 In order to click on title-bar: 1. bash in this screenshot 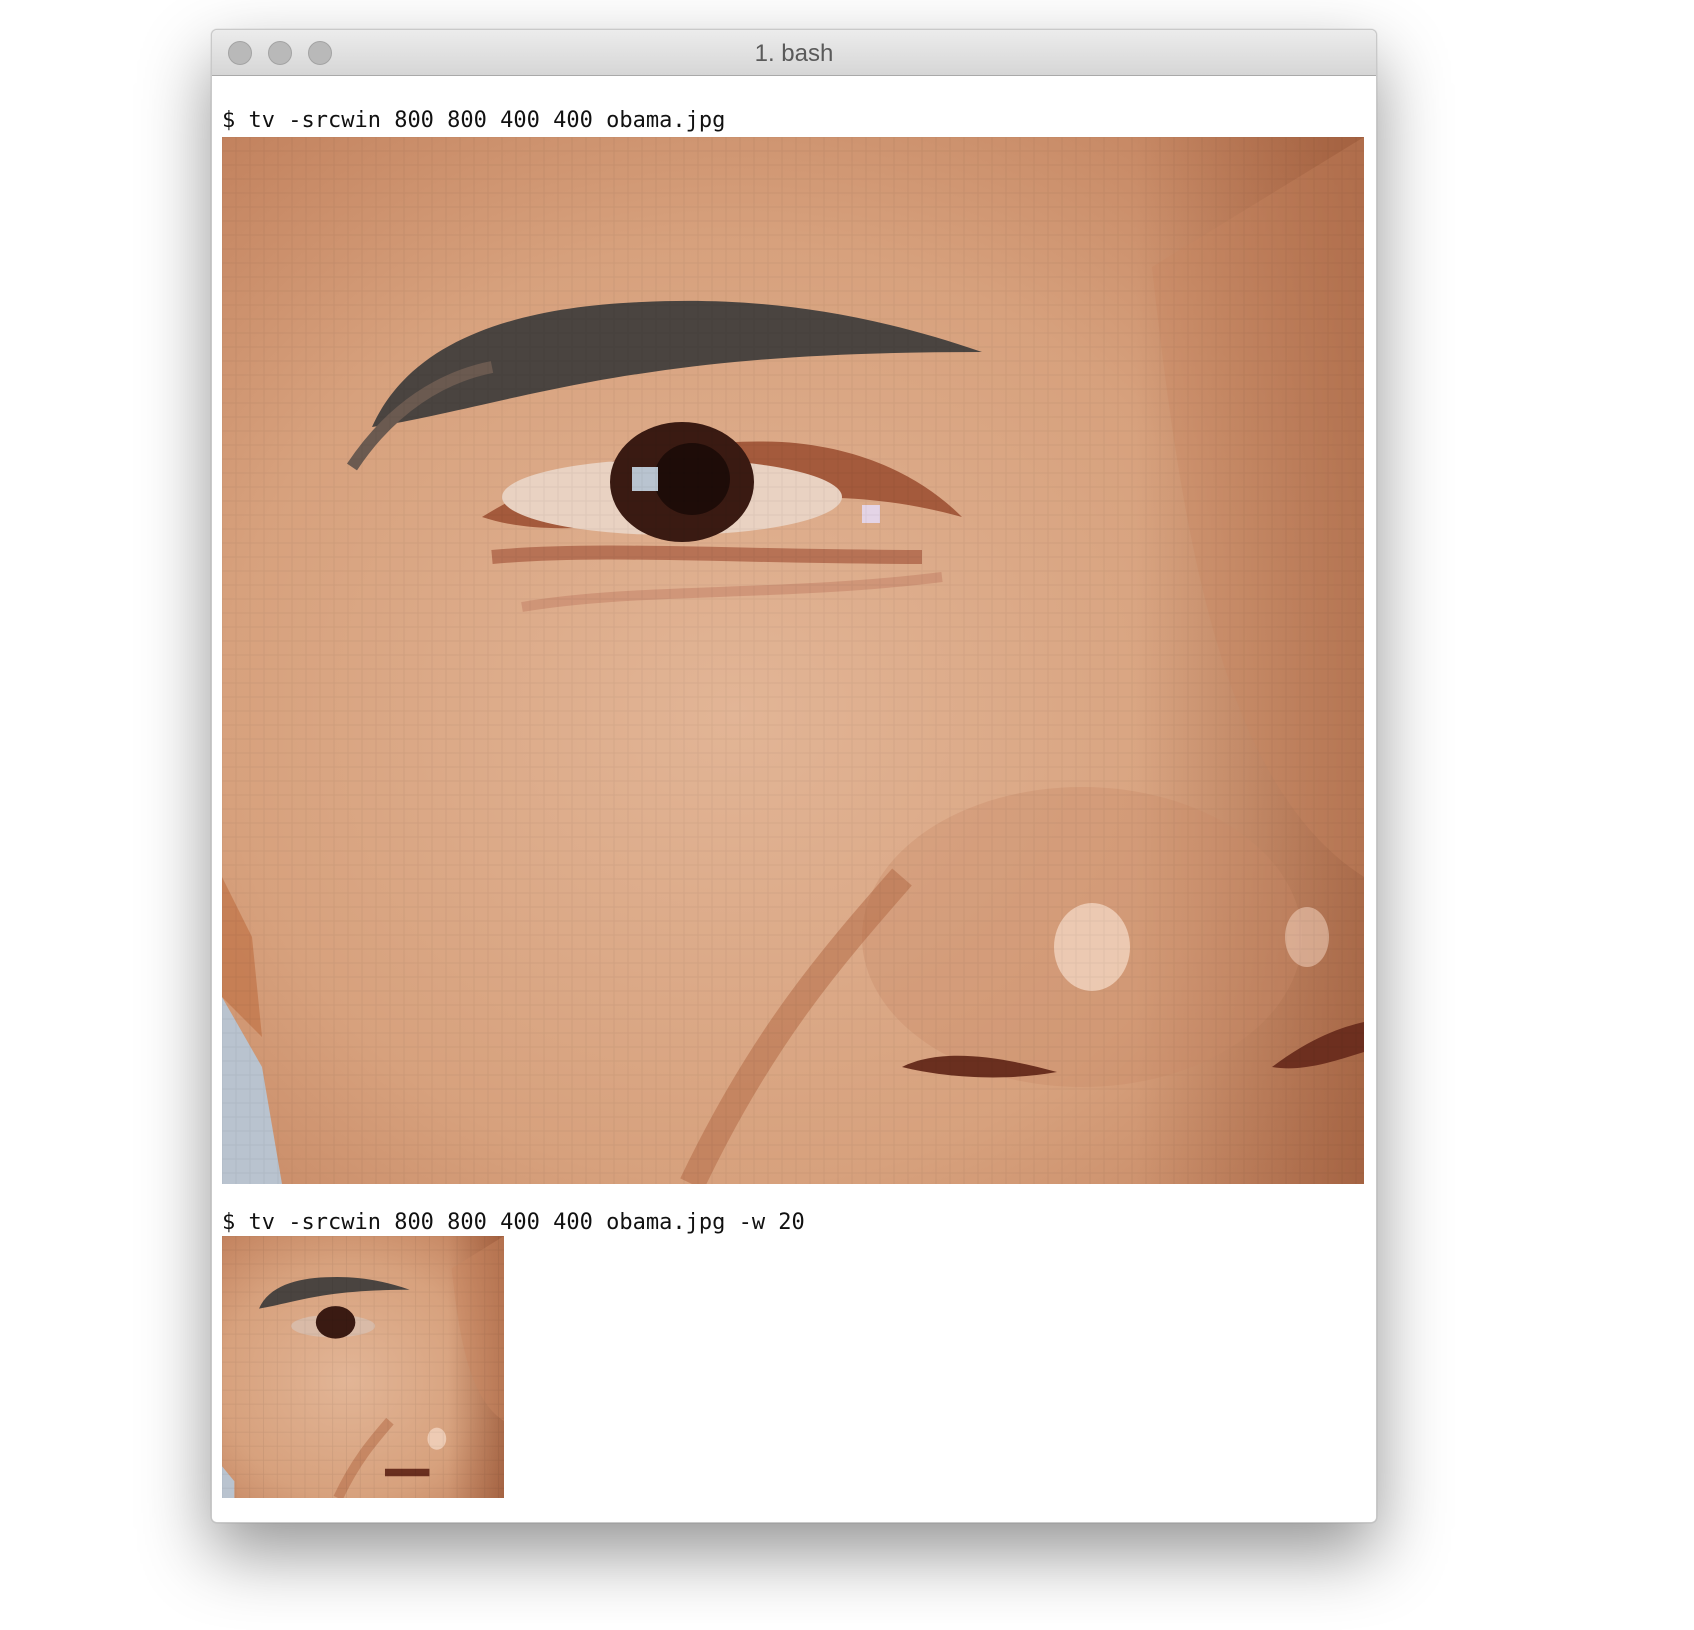, I will do `click(794, 53)`.